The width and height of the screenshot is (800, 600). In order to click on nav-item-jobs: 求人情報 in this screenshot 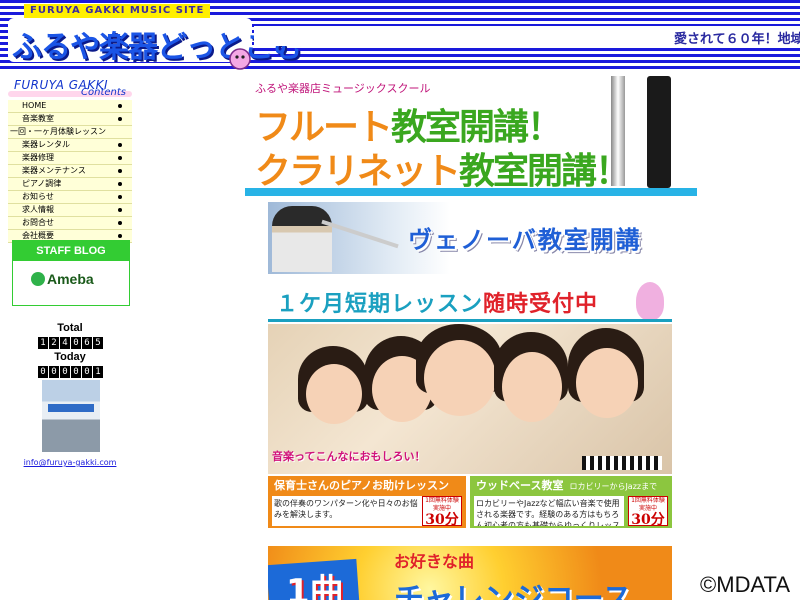, I will do `click(70, 210)`.